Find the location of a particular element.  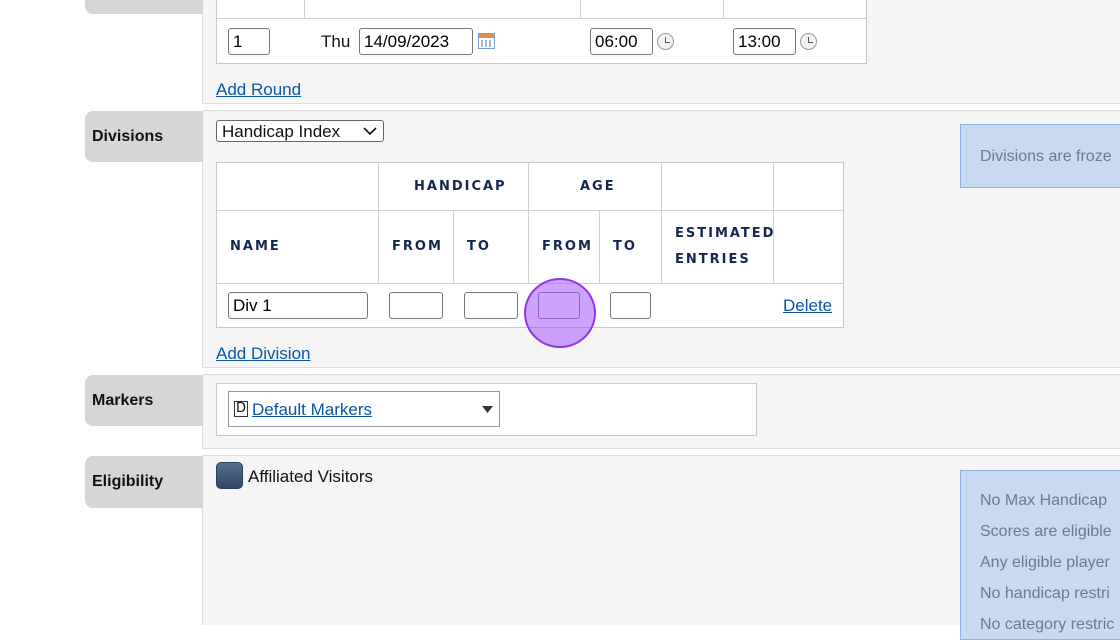

divisions-label: Divisions is located at coordinates (144, 136).